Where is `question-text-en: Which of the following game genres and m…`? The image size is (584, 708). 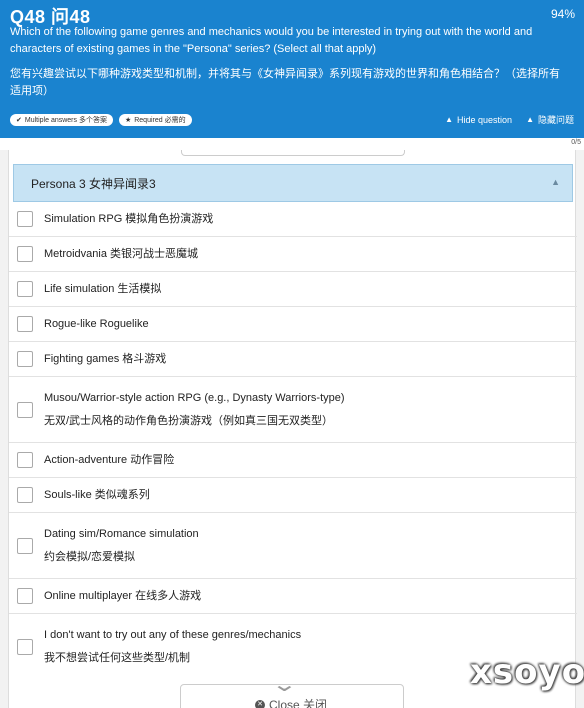 question-text-en: Which of the following game genres and m… is located at coordinates (271, 40).